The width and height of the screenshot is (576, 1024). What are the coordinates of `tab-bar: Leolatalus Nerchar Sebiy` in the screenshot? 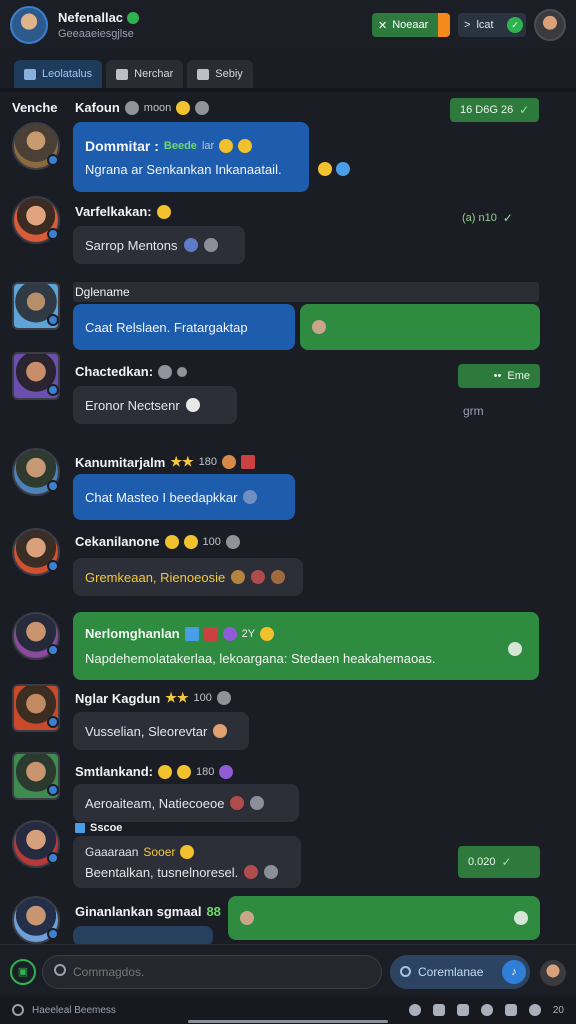 It's located at (133, 74).